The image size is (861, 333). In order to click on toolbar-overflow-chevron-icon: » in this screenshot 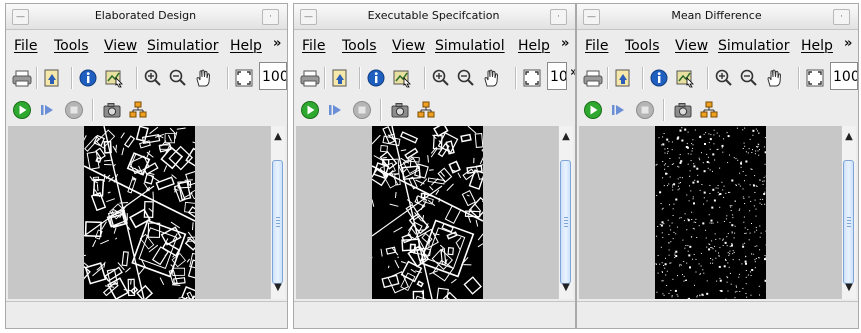, I will do `click(572, 72)`.